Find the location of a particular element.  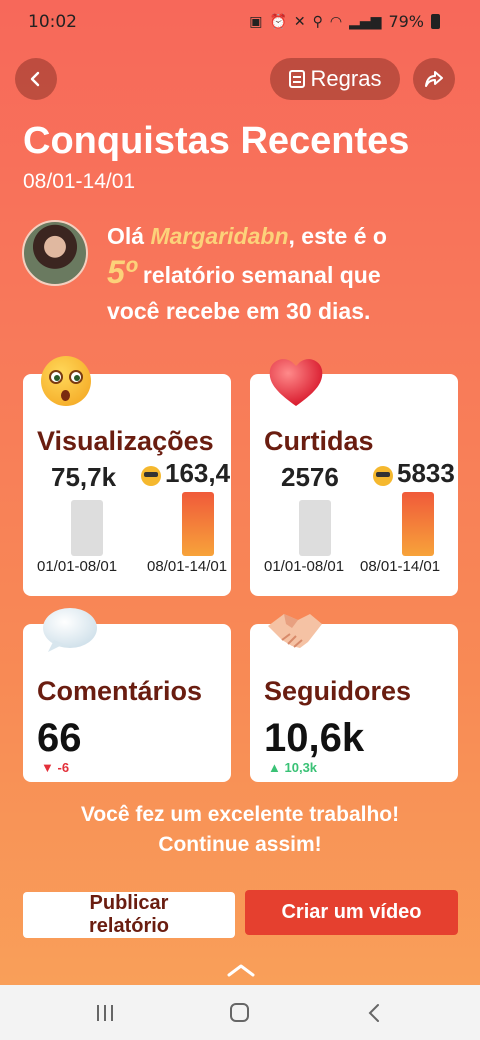

status-icons: ▣ ⏰ ✕ ⚲ ◠ ▂▄▆ 79% is located at coordinates (344, 21).